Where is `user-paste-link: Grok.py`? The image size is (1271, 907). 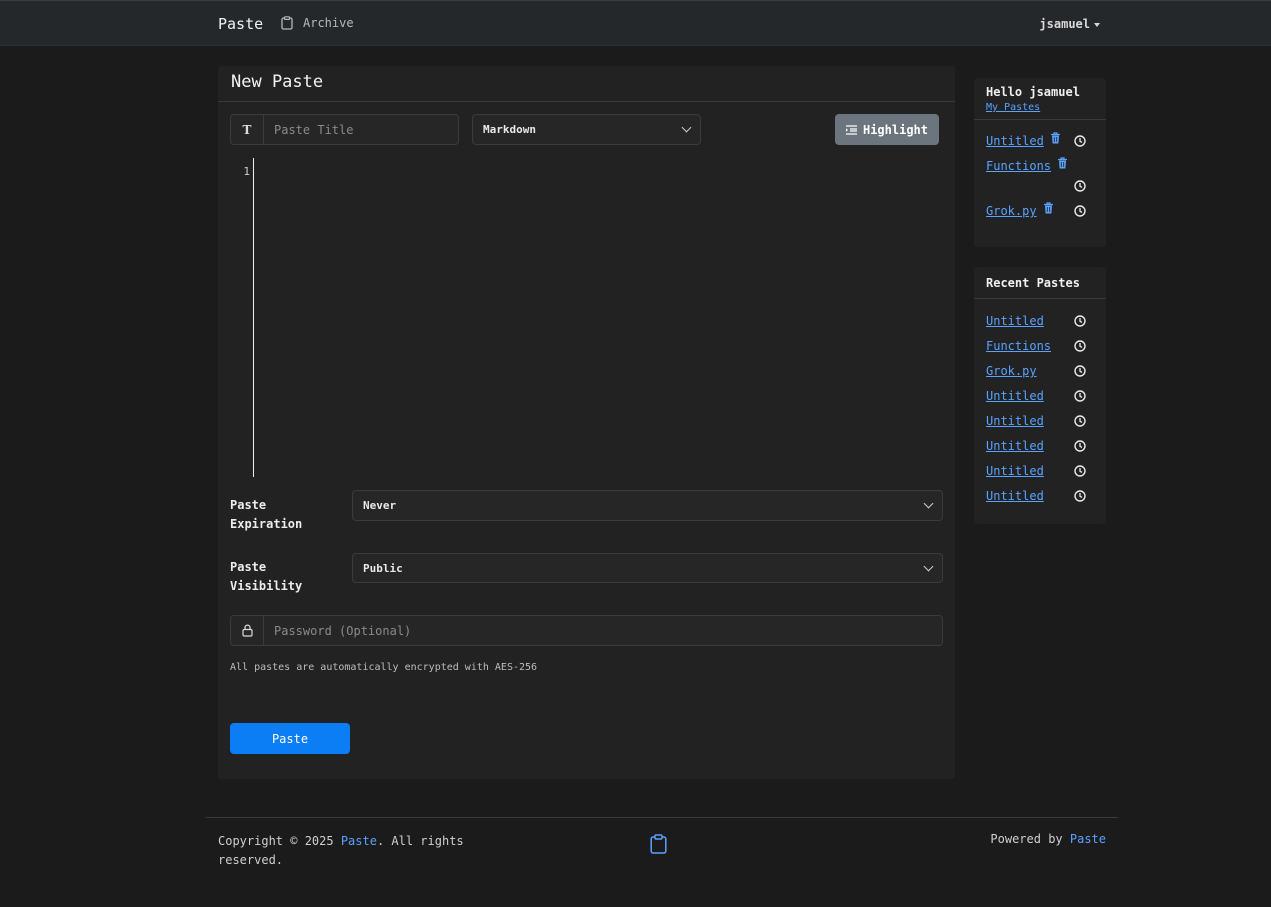 user-paste-link: Grok.py is located at coordinates (1011, 211).